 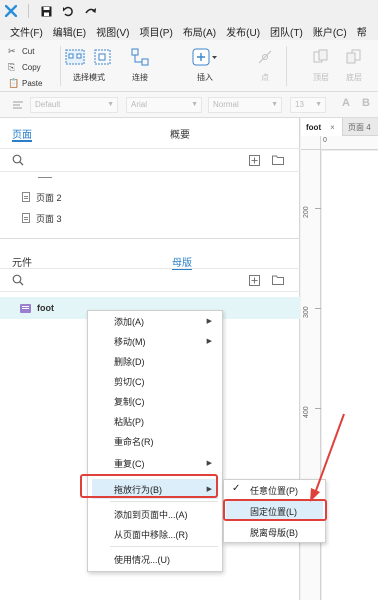 What do you see at coordinates (354, 57) in the screenshot?
I see `send-to-back-icon` at bounding box center [354, 57].